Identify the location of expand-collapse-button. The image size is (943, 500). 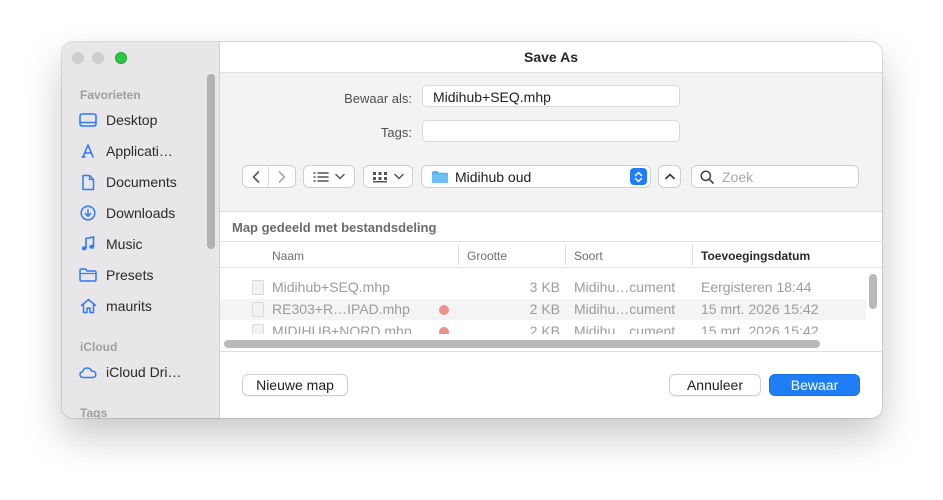
(669, 176).